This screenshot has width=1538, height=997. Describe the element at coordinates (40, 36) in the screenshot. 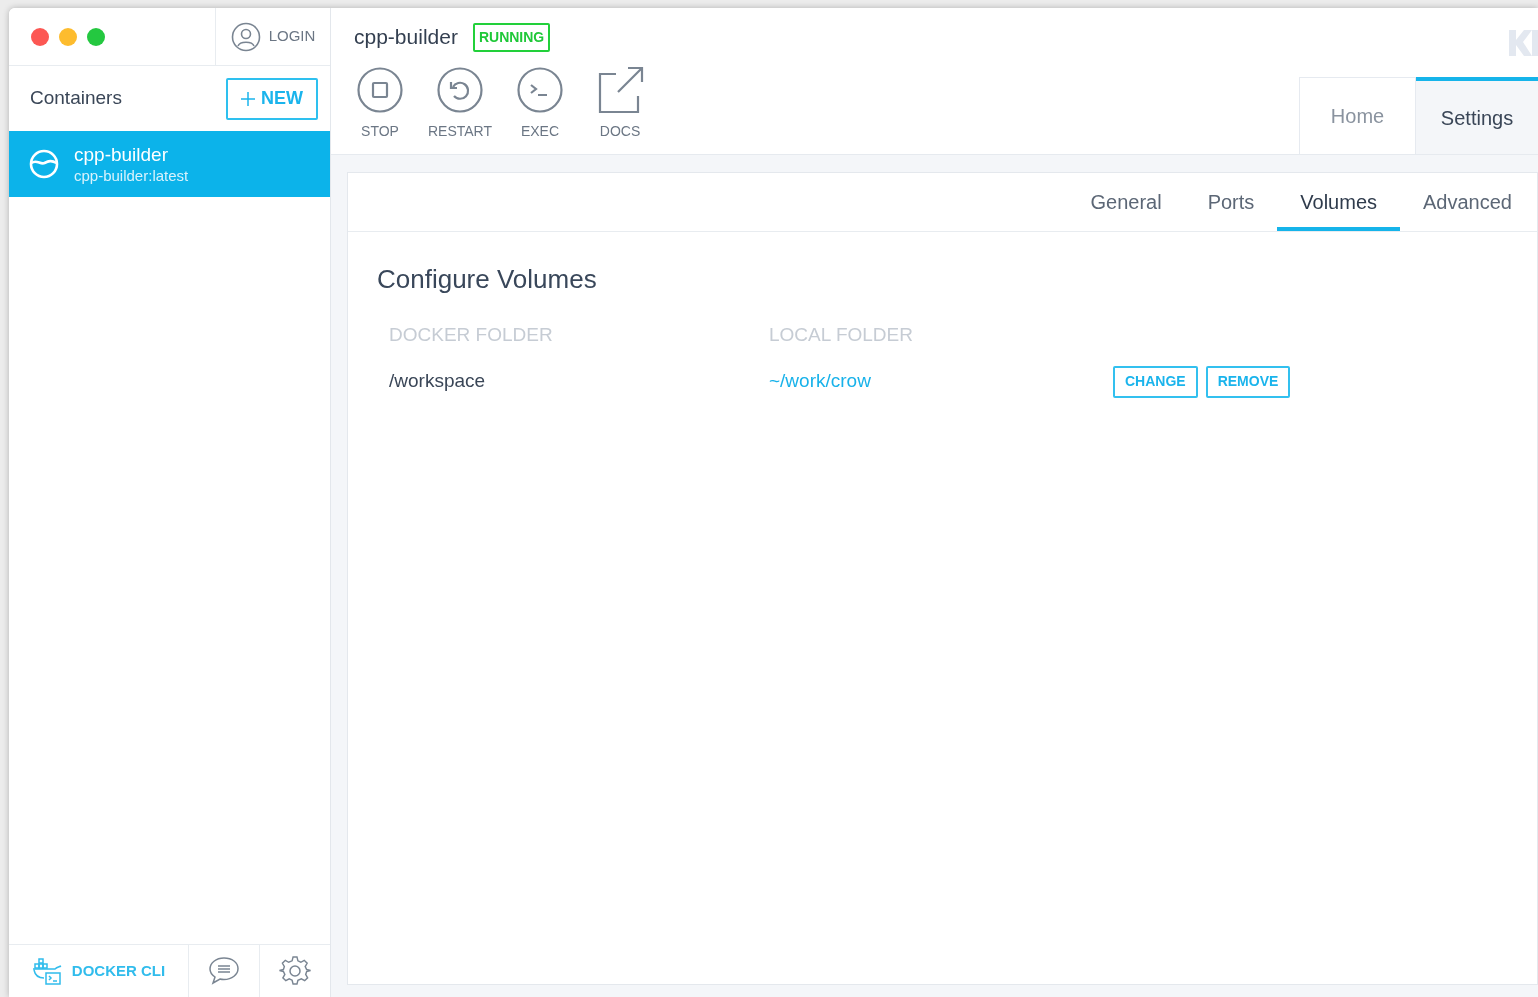

I see `close-window-button` at that location.